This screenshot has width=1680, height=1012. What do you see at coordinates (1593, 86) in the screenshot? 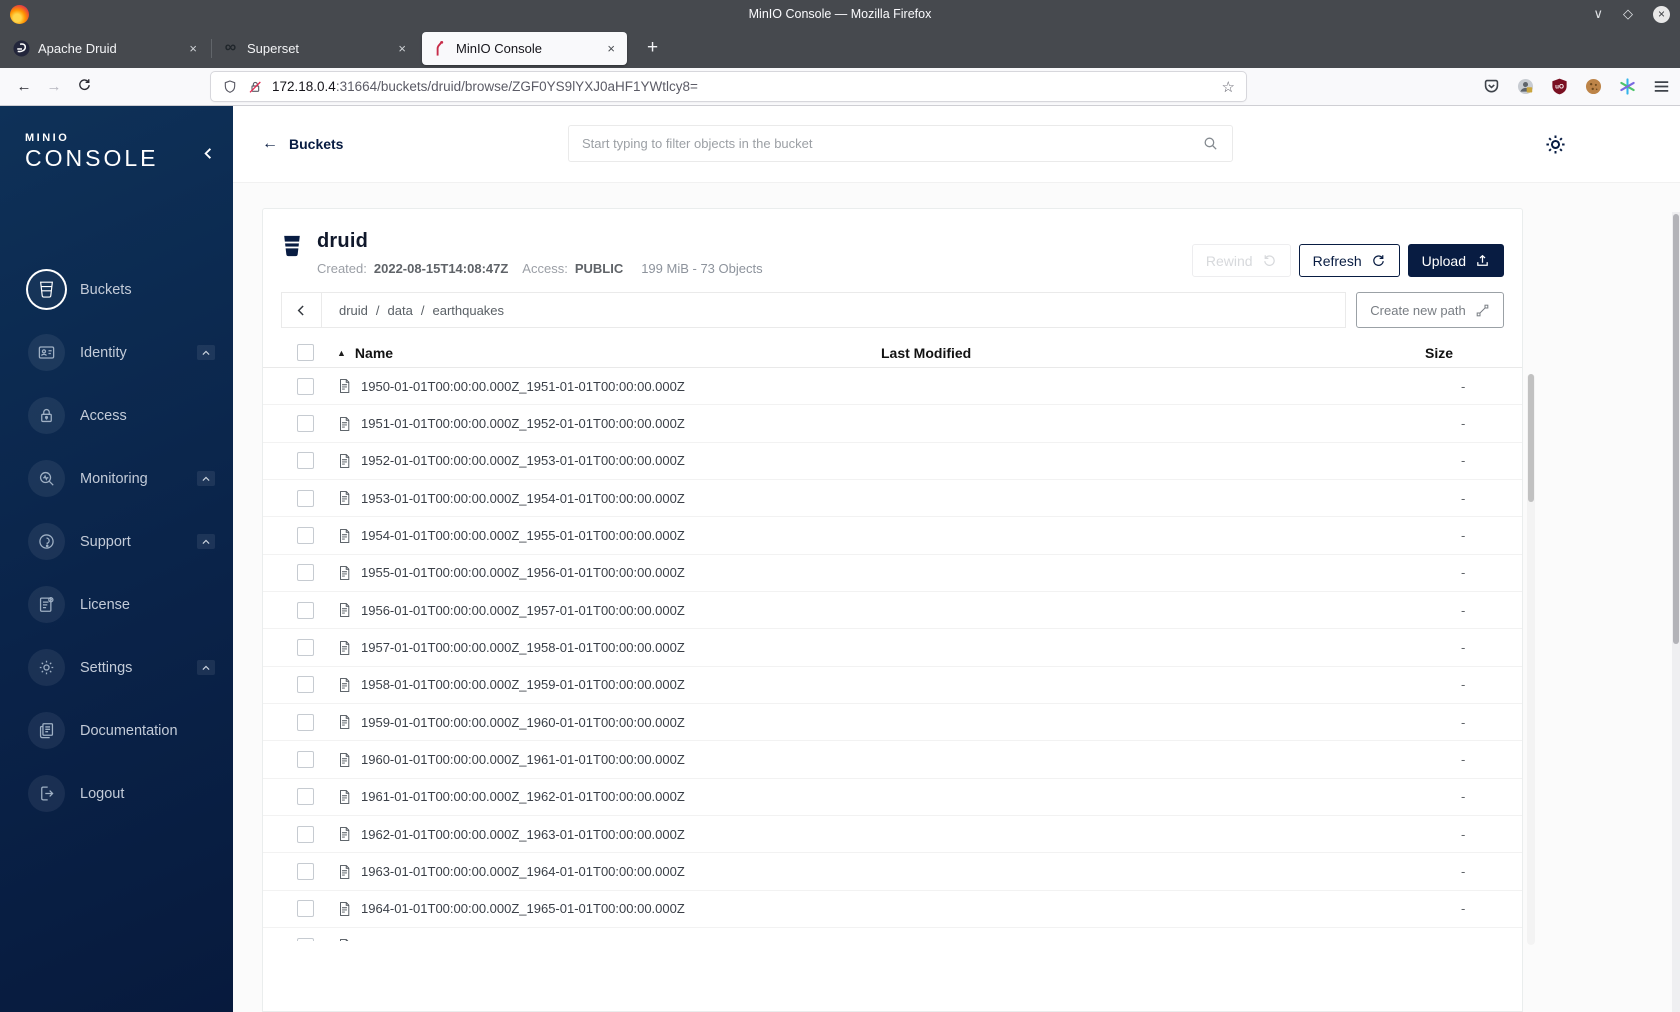
I see `cookie-icon` at bounding box center [1593, 86].